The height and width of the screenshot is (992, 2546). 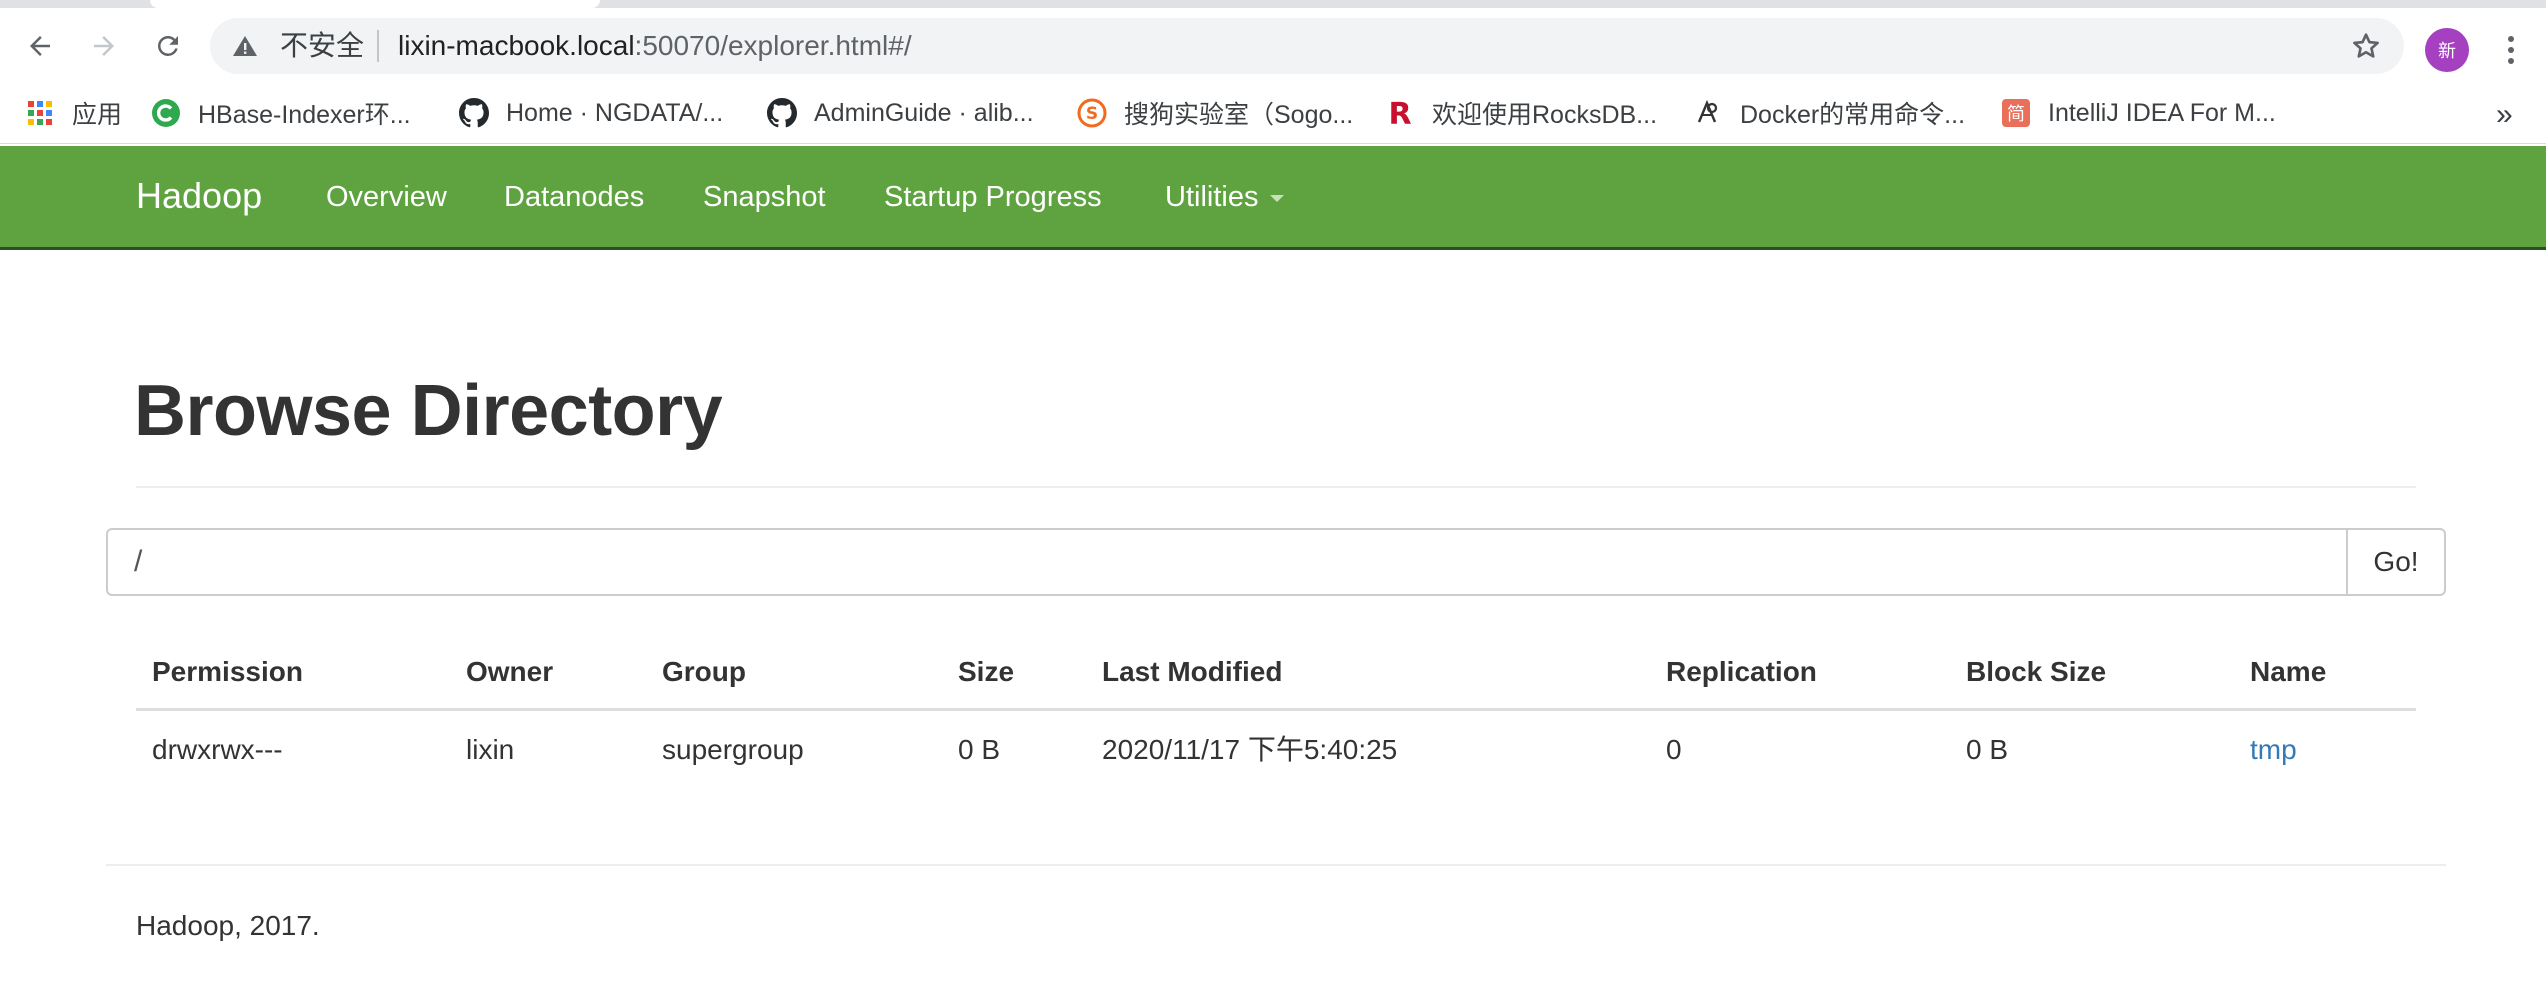 I want to click on security-label: 不安全, so click(x=322, y=46).